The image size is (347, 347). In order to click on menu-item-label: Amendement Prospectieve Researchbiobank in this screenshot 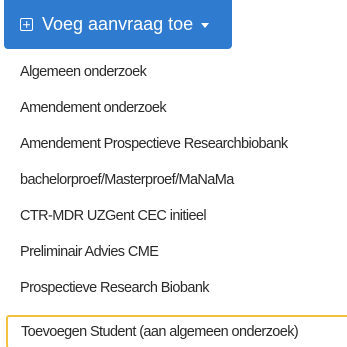, I will do `click(154, 144)`.